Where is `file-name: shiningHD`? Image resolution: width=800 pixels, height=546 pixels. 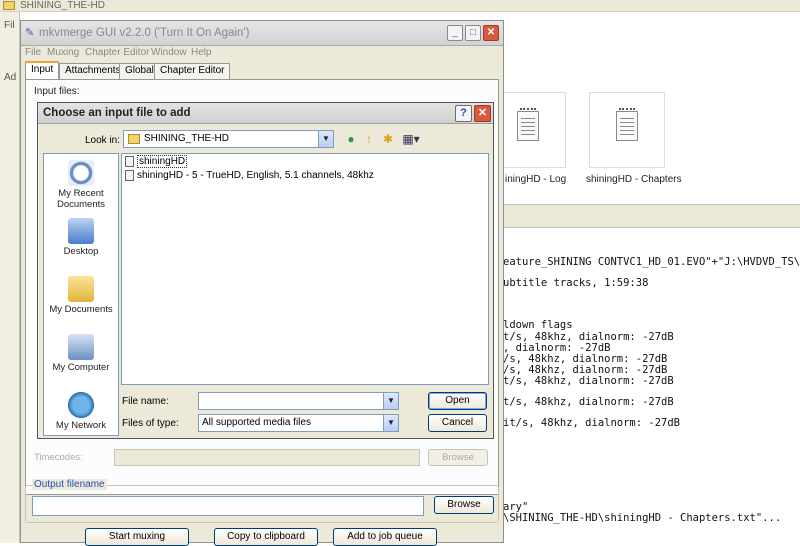
file-name: shiningHD is located at coordinates (162, 162).